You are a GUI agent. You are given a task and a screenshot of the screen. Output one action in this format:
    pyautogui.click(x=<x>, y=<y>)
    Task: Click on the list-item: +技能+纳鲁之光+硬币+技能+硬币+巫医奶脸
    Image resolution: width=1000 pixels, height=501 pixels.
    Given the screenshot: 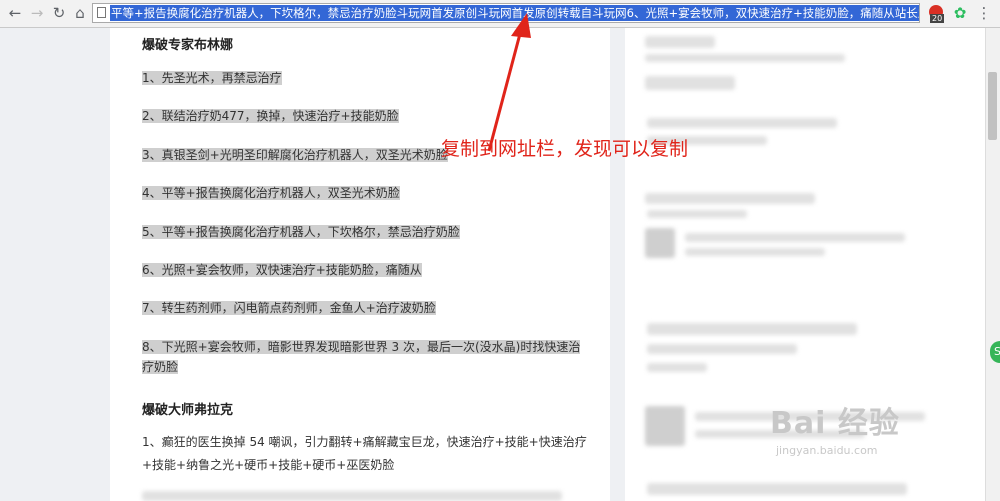 What is the action you would take?
    pyautogui.click(x=268, y=465)
    